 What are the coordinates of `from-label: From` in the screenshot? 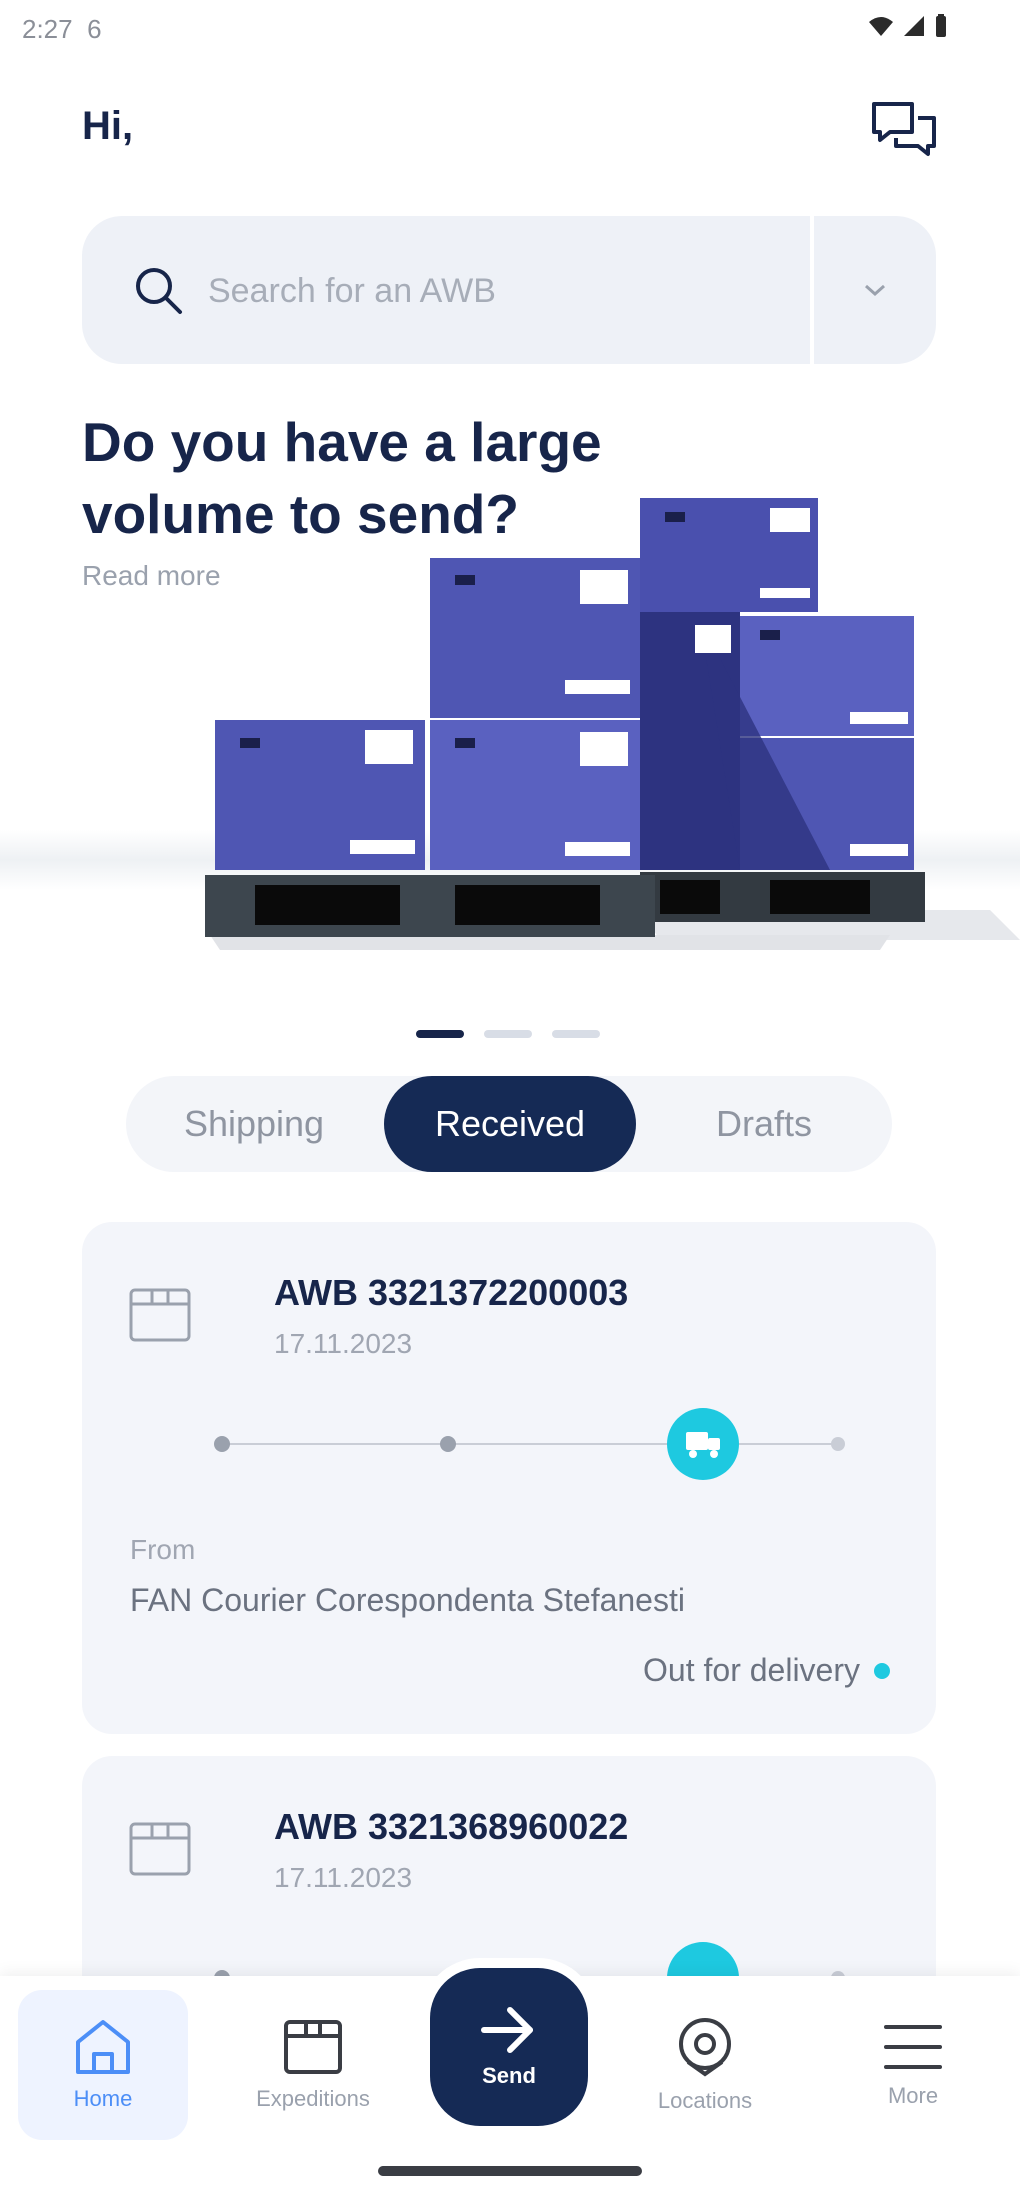 It's located at (163, 1549).